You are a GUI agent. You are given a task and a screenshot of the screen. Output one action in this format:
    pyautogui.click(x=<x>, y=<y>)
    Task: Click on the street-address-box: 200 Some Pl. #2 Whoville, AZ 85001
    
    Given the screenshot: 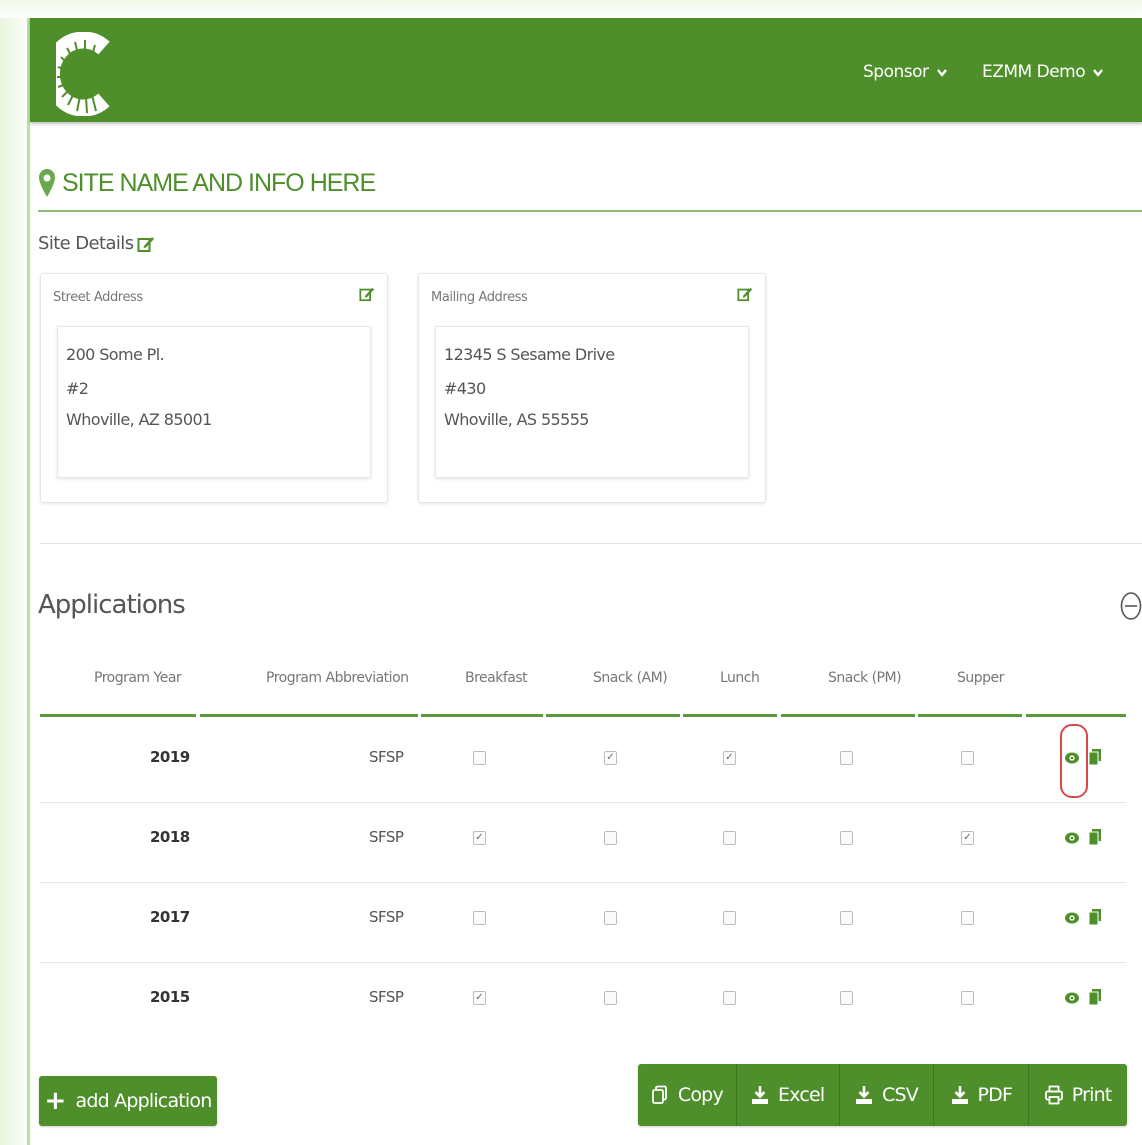 What is the action you would take?
    pyautogui.click(x=214, y=402)
    